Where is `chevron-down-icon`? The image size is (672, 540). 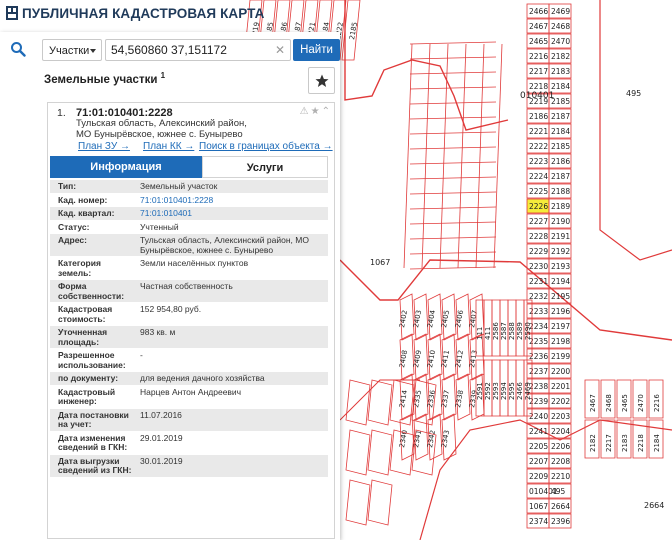 chevron-down-icon is located at coordinates (93, 51).